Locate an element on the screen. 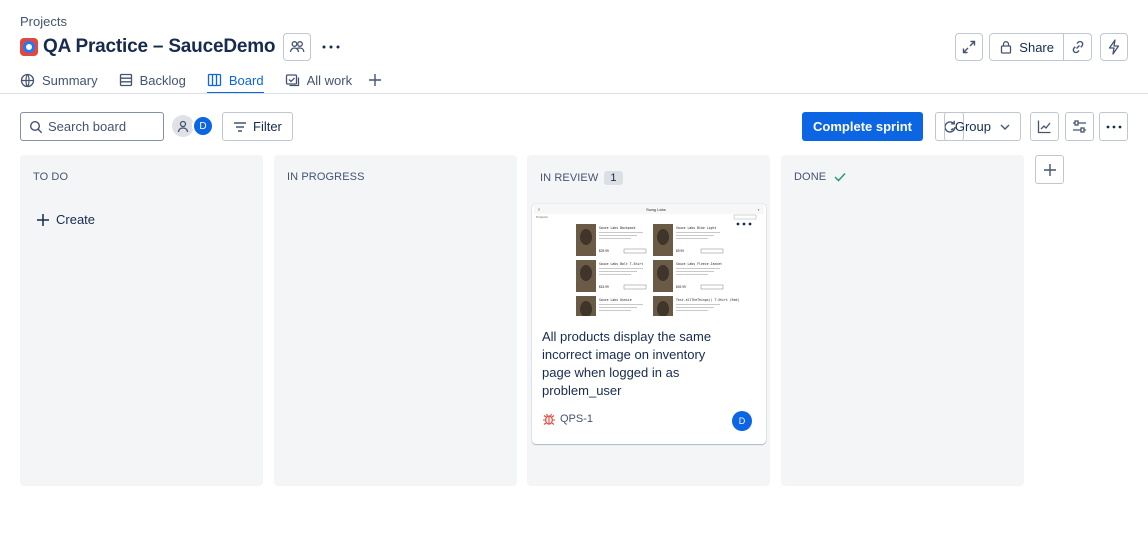 Image resolution: width=1148 pixels, height=541 pixels. create-label: Create is located at coordinates (76, 219).